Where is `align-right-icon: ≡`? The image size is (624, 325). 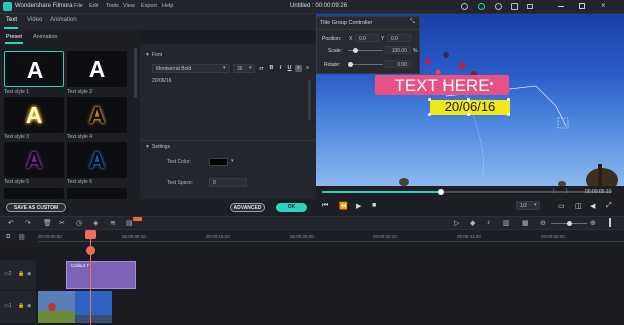 align-right-icon: ≡ is located at coordinates (307, 68).